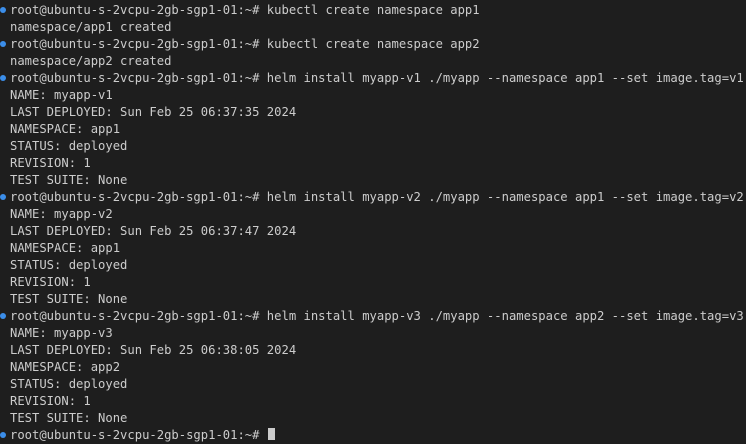 This screenshot has height=444, width=746. I want to click on output-line: NAMESPACE: app2, so click(65, 367).